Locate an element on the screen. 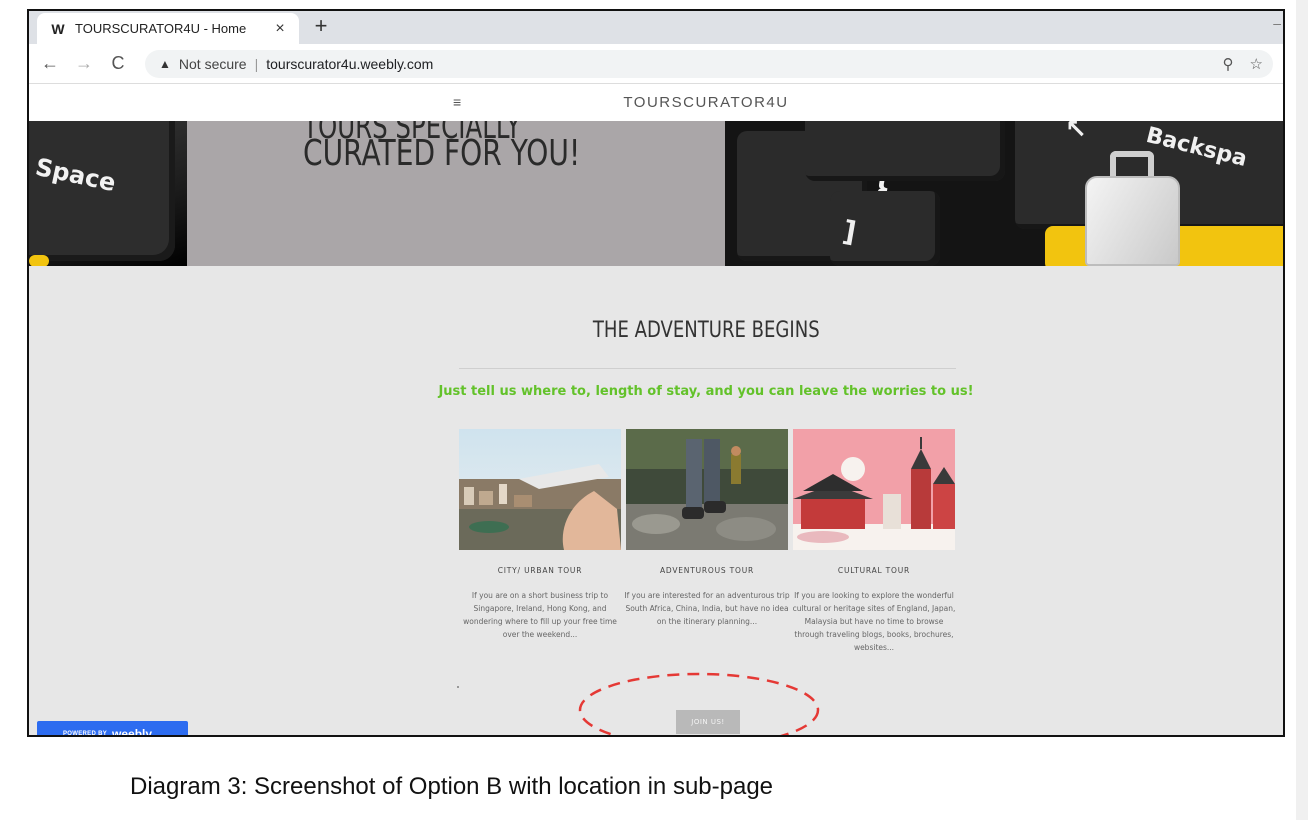 This screenshot has height=820, width=1308. cultural-tour-image is located at coordinates (874, 489).